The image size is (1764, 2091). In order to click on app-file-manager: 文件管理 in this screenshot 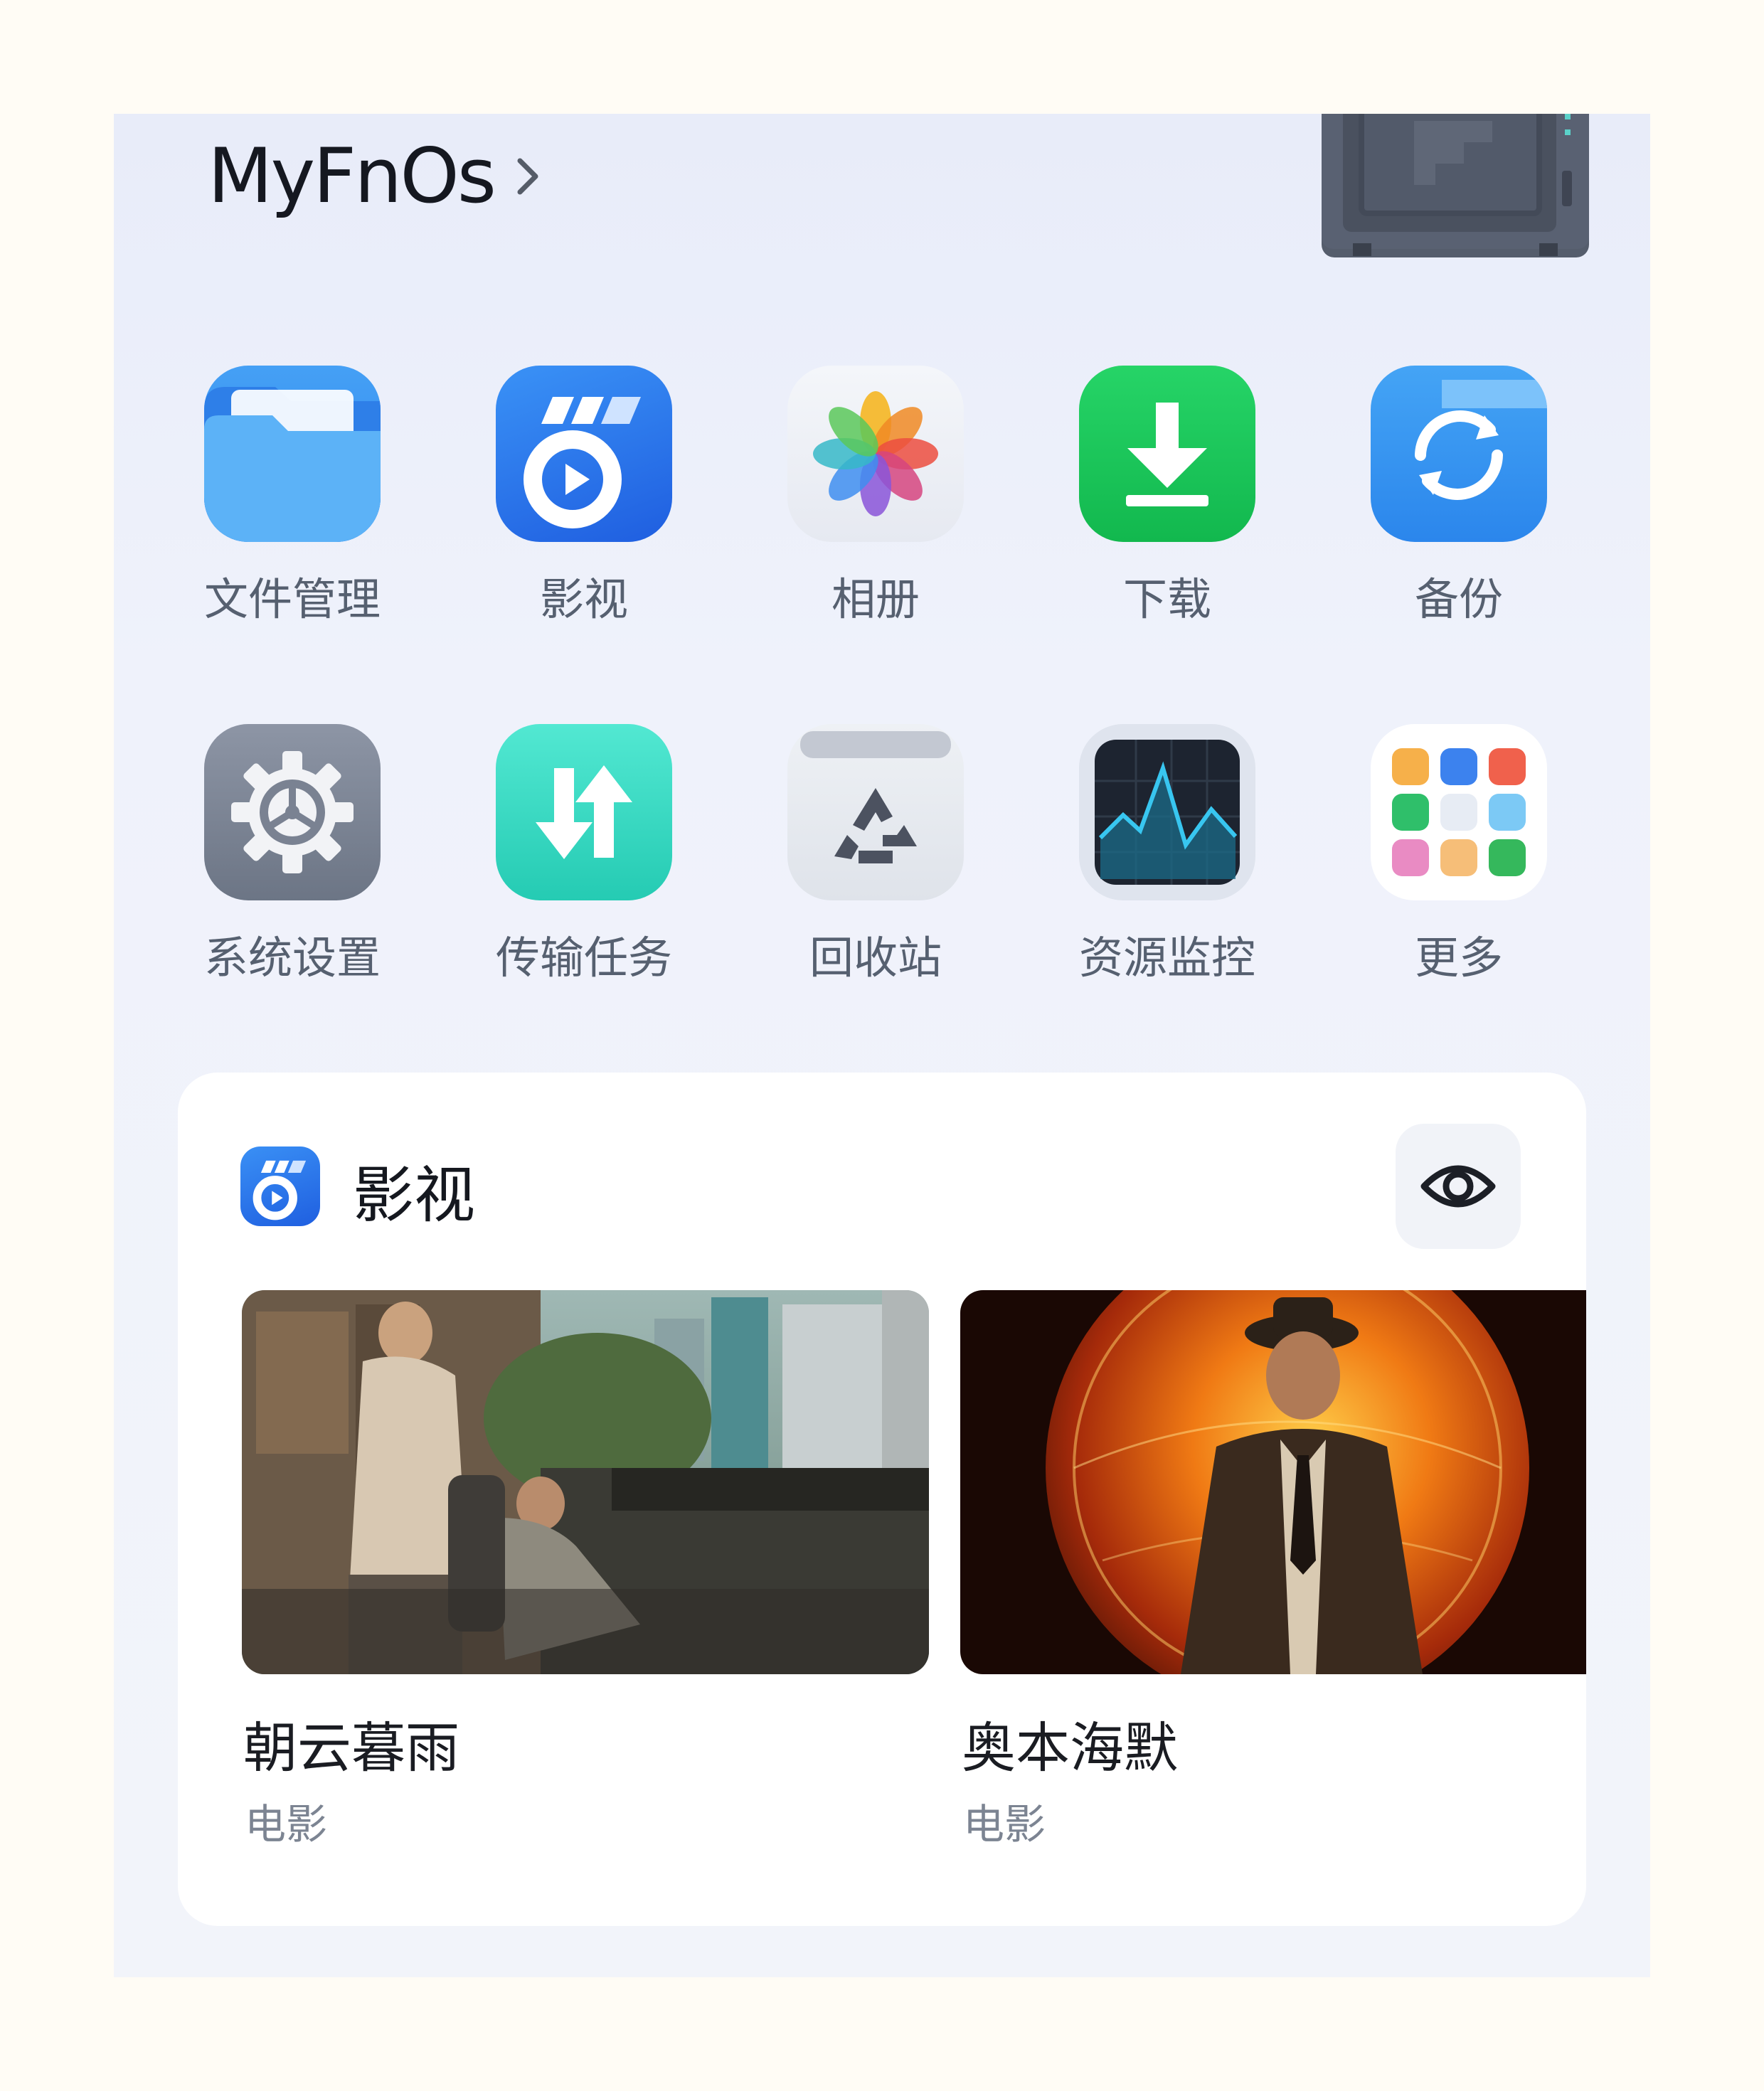, I will do `click(292, 501)`.